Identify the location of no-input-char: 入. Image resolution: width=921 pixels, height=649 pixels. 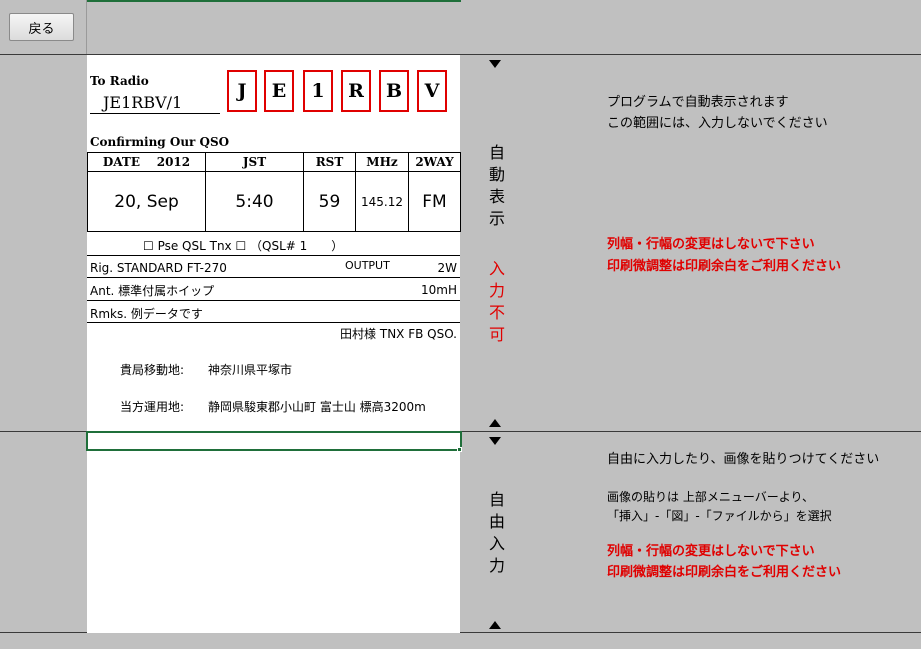
(496, 268).